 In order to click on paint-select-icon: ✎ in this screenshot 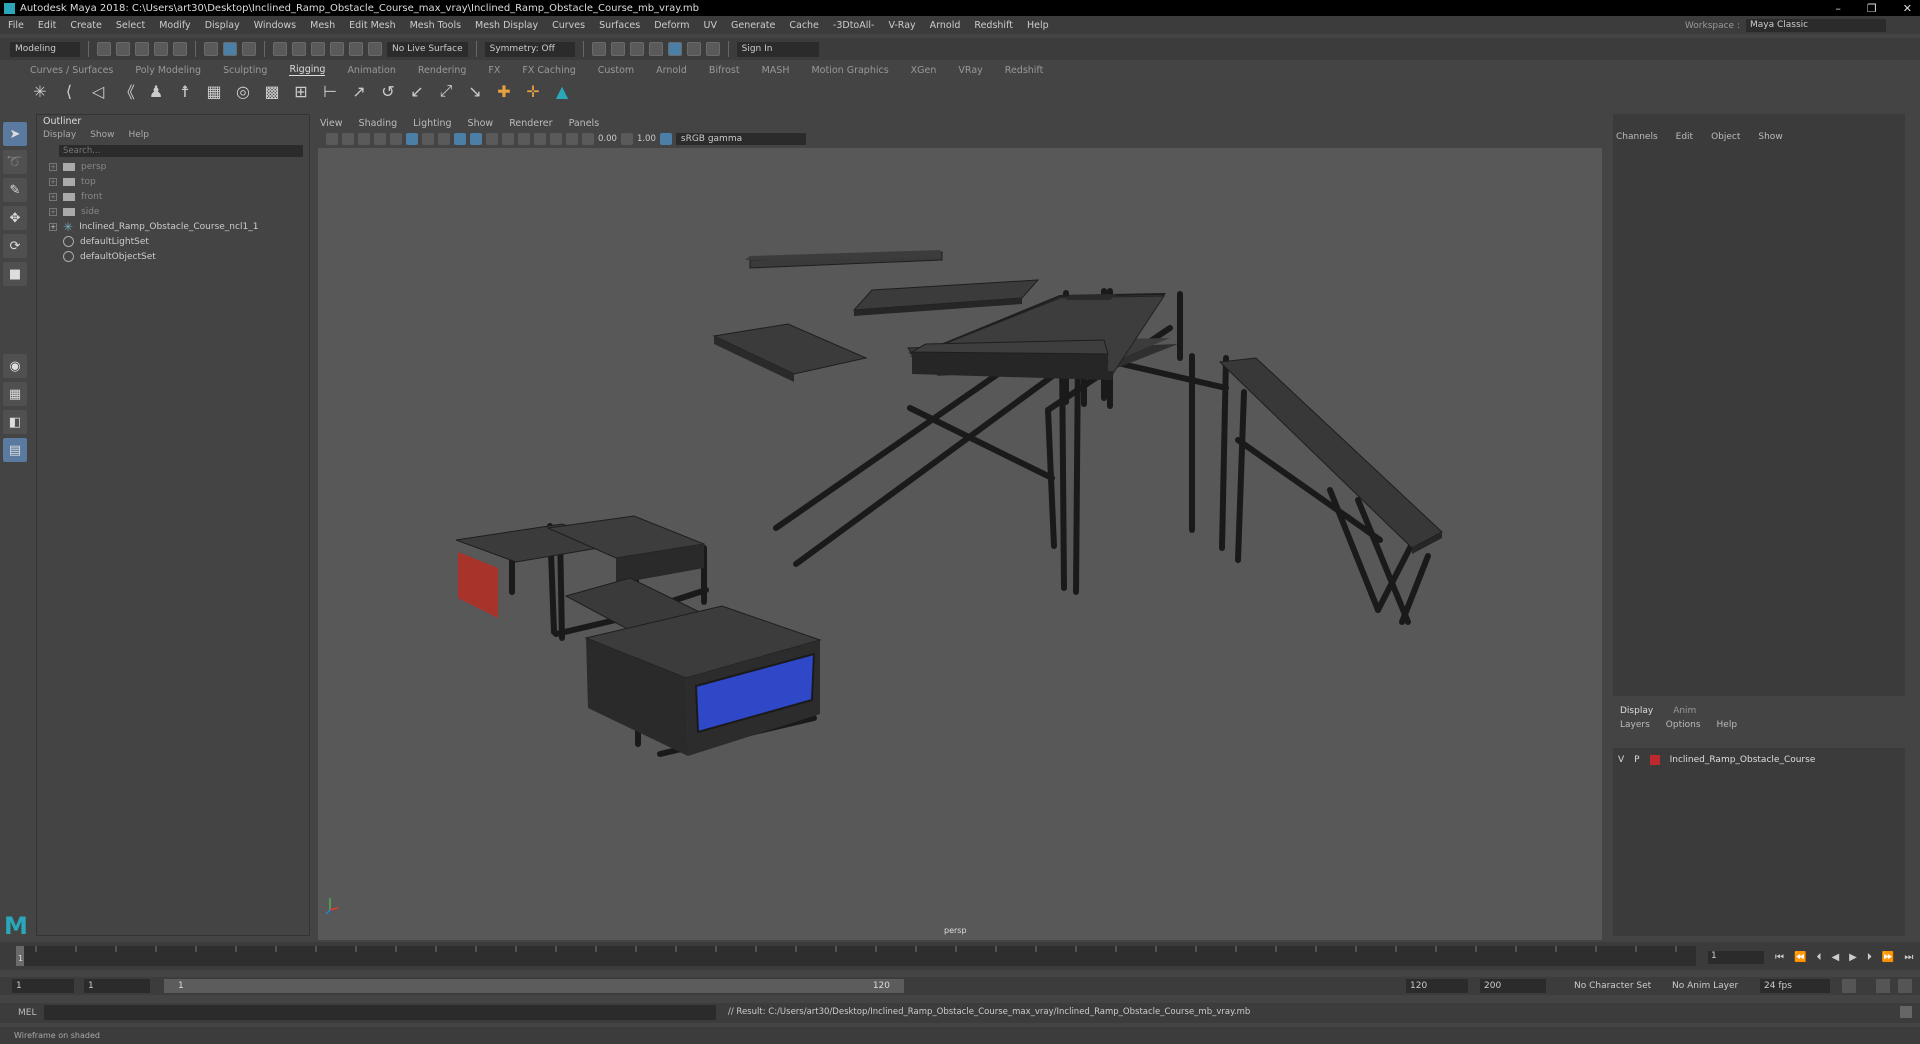, I will do `click(15, 190)`.